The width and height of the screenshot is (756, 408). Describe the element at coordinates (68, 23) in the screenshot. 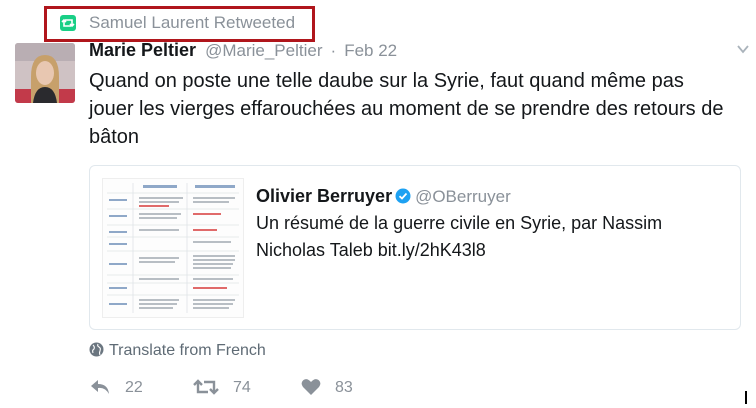

I see `retweet-icon` at that location.